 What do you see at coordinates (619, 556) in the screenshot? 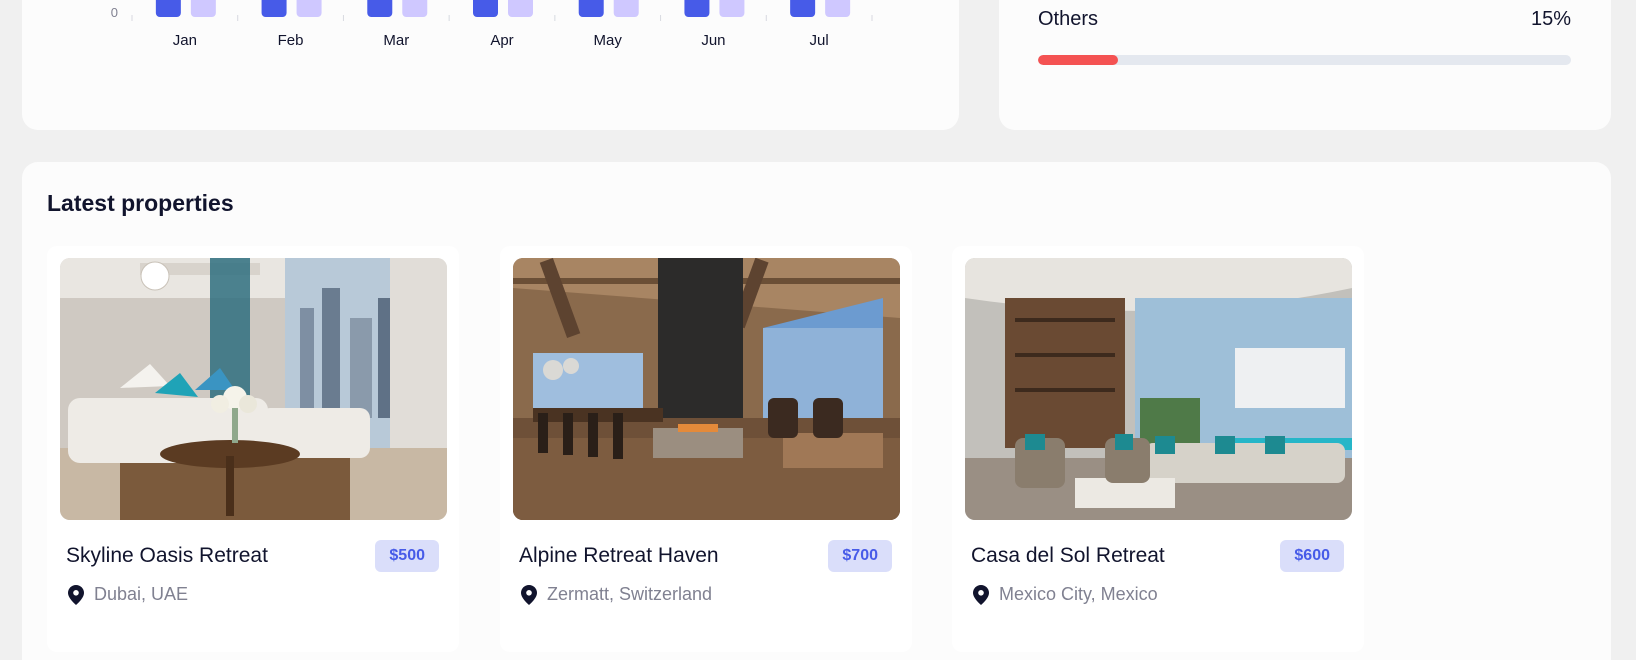
I see `property-name: Alpine Retreat Haven` at bounding box center [619, 556].